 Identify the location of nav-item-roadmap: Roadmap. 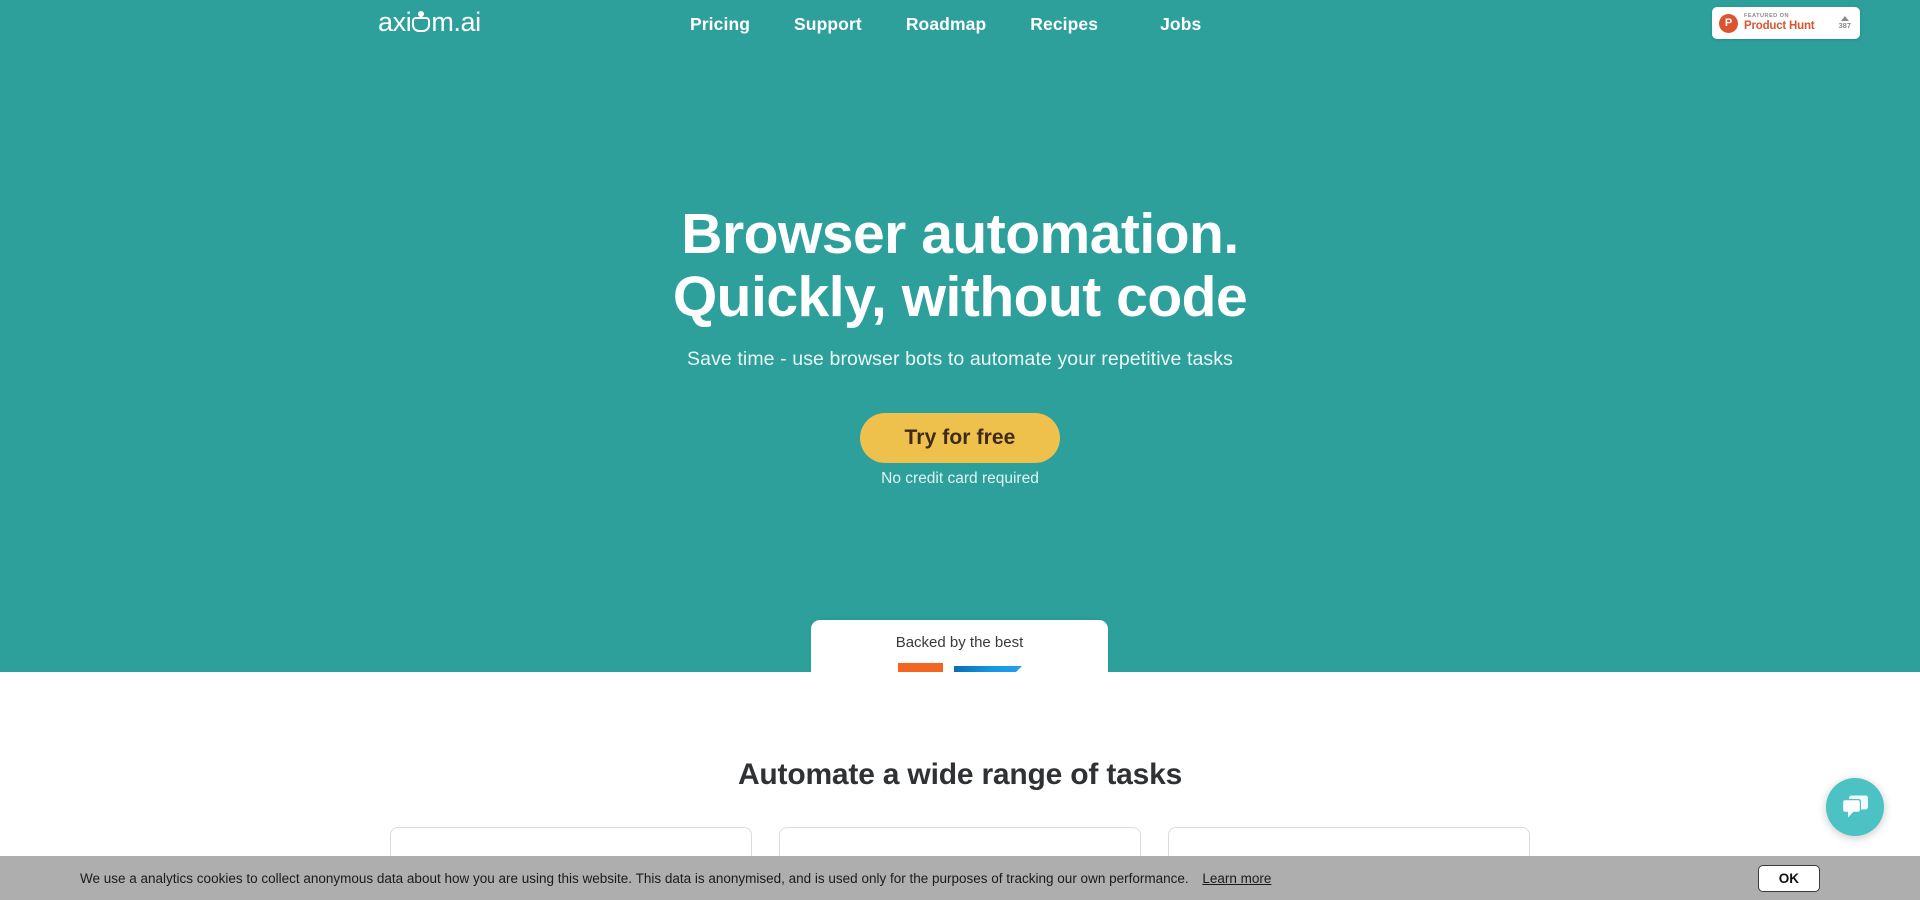
(946, 24).